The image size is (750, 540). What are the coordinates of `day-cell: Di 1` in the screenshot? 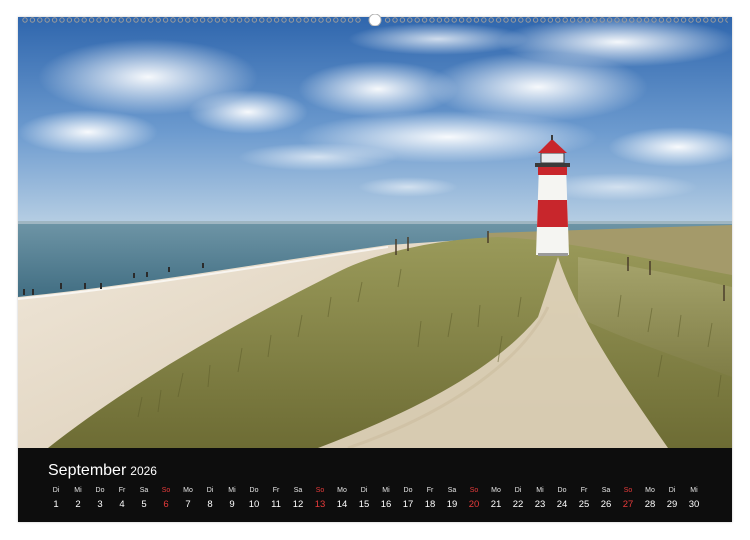 It's located at (56, 499).